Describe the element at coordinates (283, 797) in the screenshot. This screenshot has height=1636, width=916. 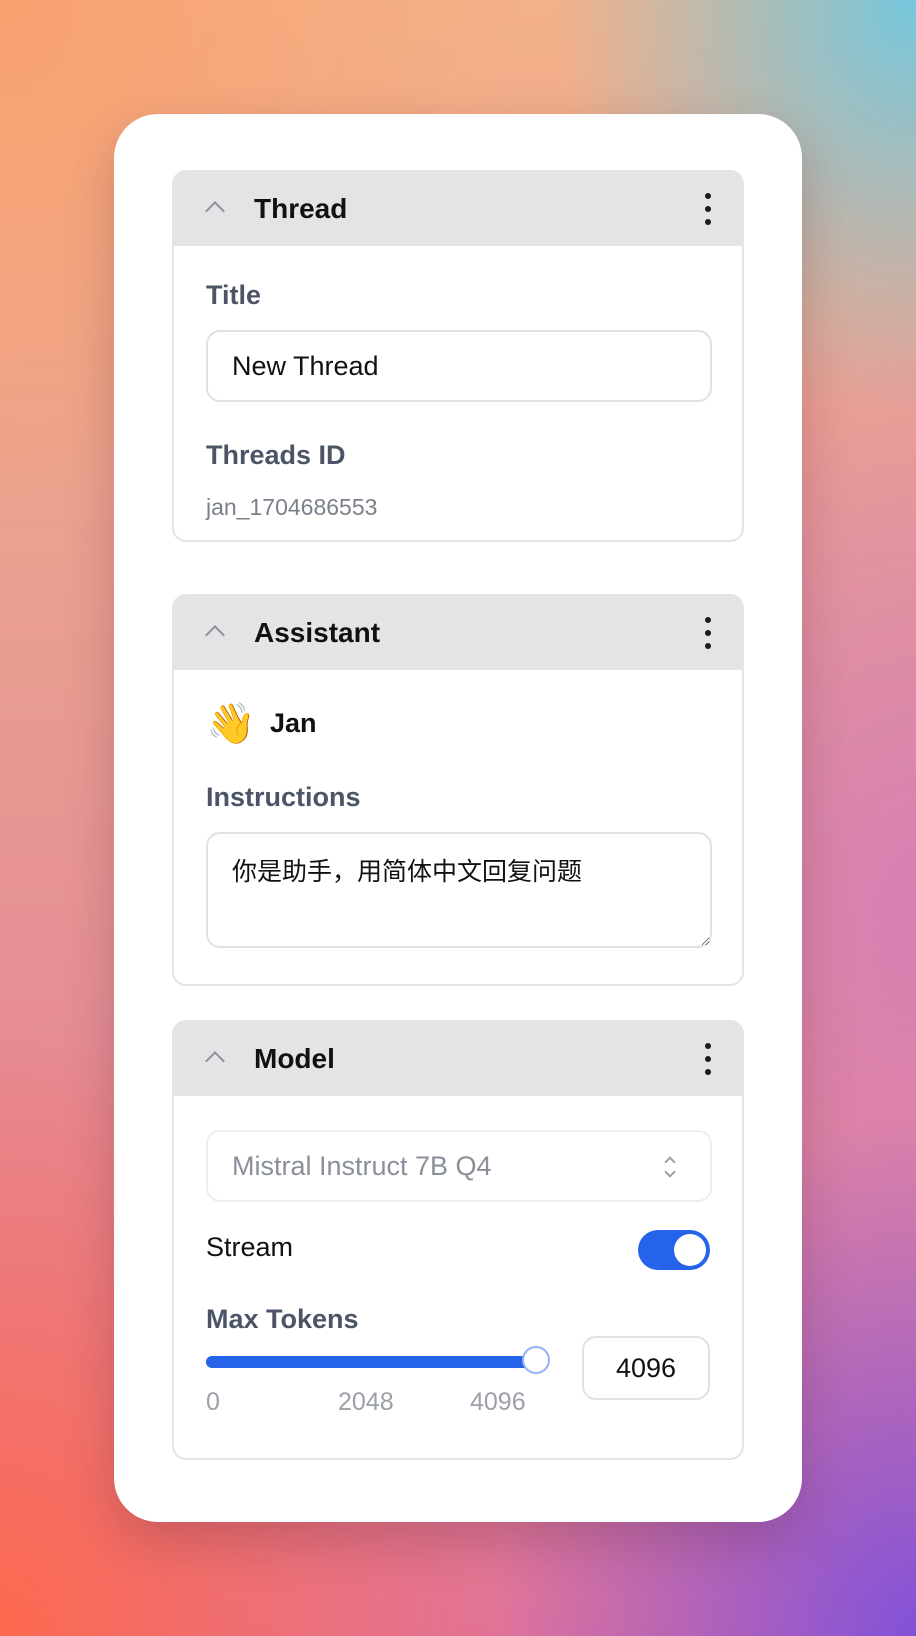
I see `instructions-label: Instructions` at that location.